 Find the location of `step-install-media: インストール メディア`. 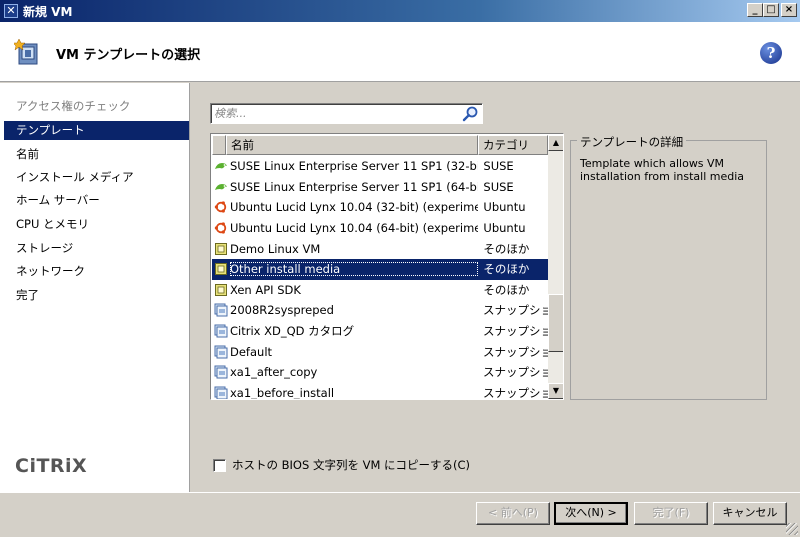

step-install-media: インストール メディア is located at coordinates (96, 177).